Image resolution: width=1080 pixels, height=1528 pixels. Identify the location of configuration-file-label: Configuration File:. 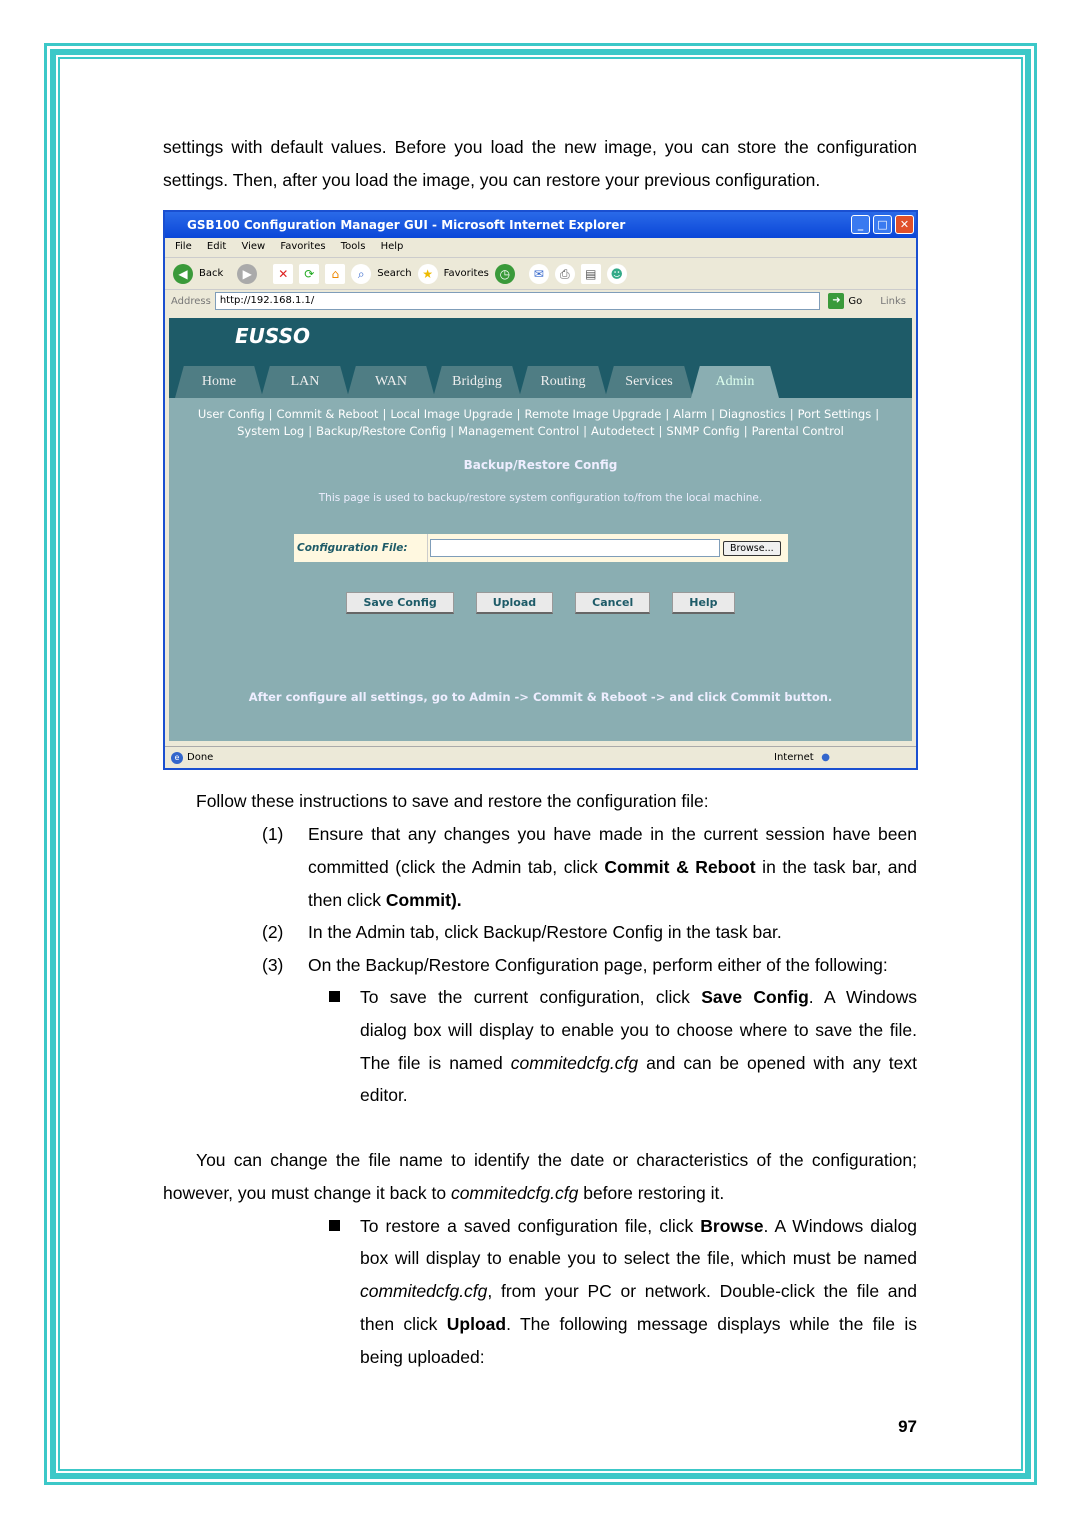
(361, 548).